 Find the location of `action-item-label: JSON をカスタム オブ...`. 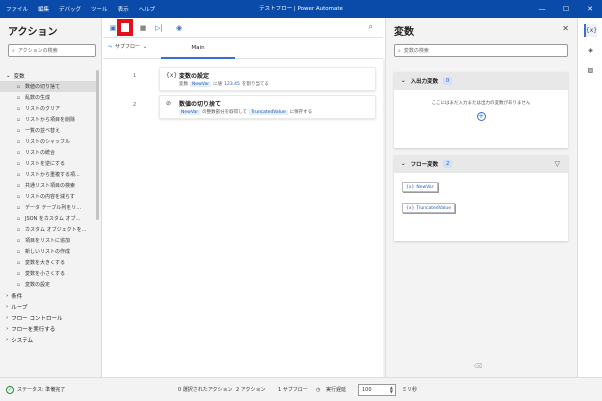

action-item-label: JSON をカスタム オブ... is located at coordinates (53, 219).